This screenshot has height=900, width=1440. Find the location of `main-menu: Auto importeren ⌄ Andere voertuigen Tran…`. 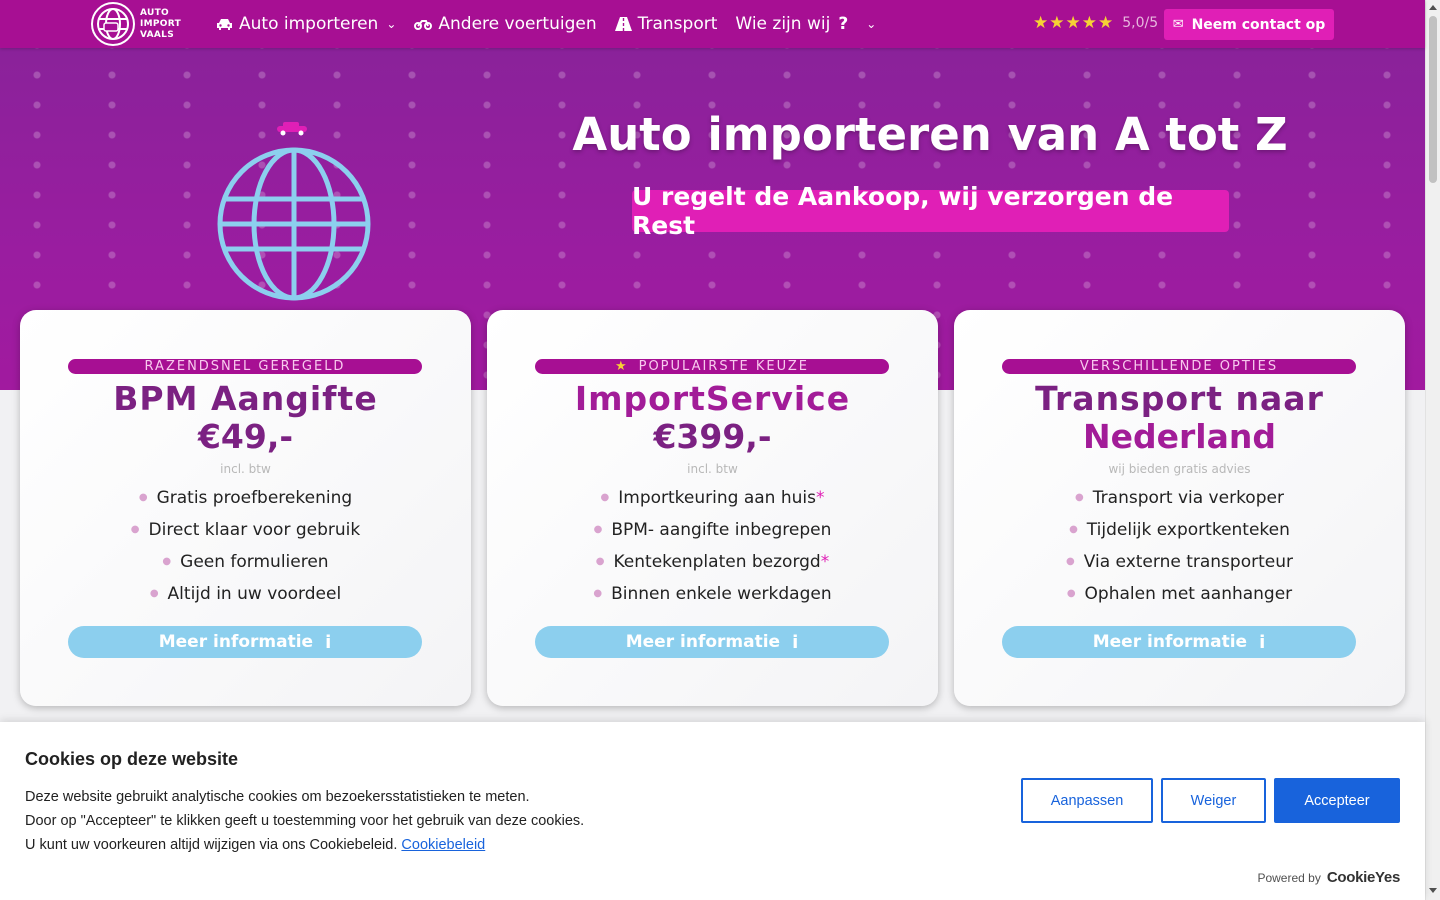

main-menu: Auto importeren ⌄ Andere voertuigen Tran… is located at coordinates (555, 24).